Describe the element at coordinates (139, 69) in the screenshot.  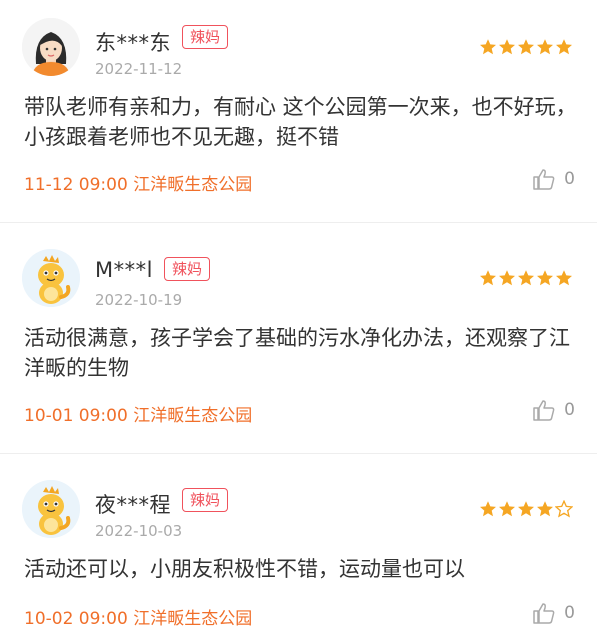
I see `review-date: 2022-11-12` at that location.